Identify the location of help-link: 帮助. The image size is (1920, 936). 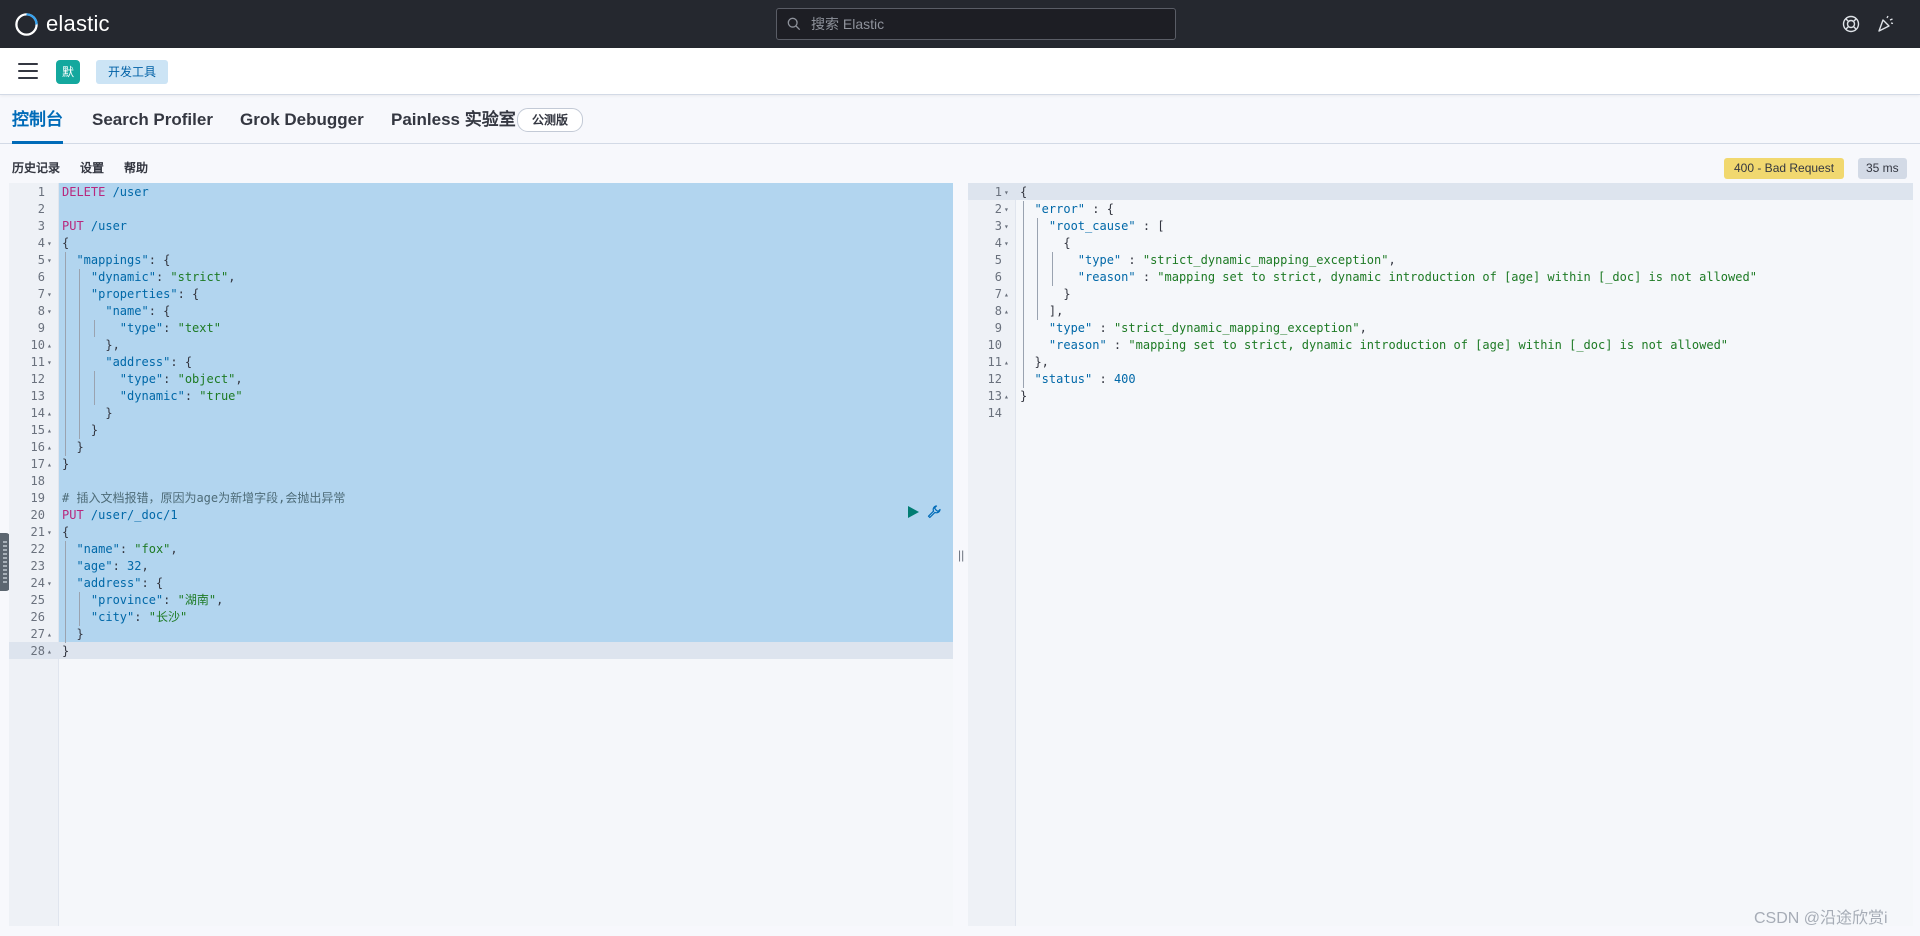
(136, 167).